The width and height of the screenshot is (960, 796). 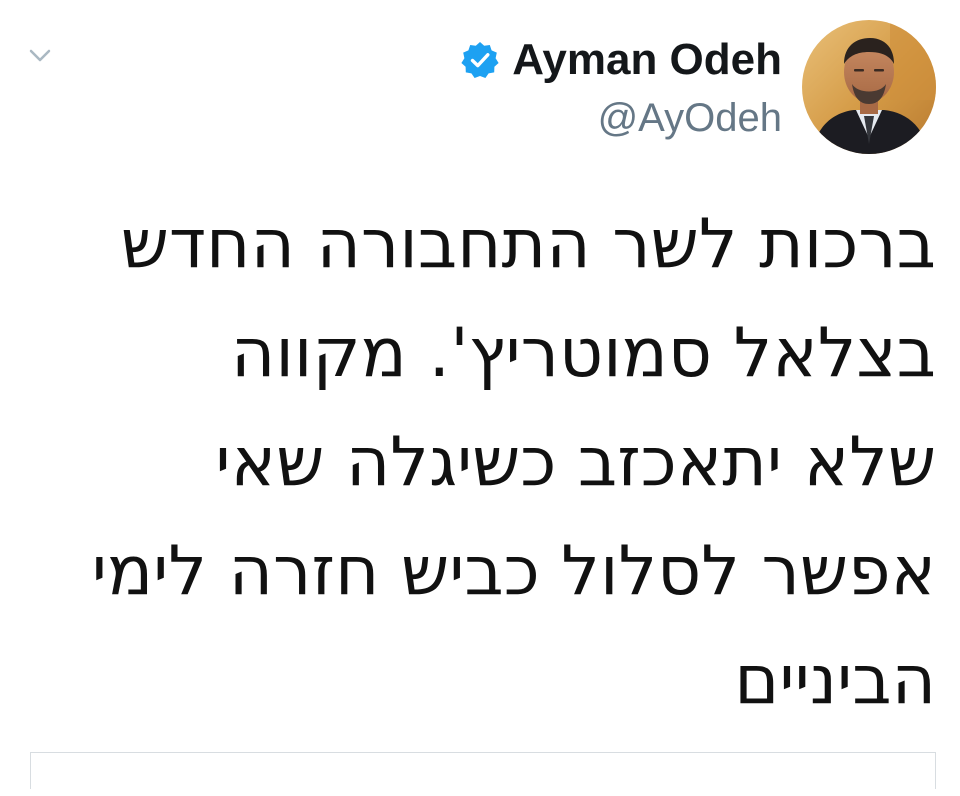 What do you see at coordinates (528, 244) in the screenshot?
I see `tweet-text-line: ברכות לשר התחבורה החדש` at bounding box center [528, 244].